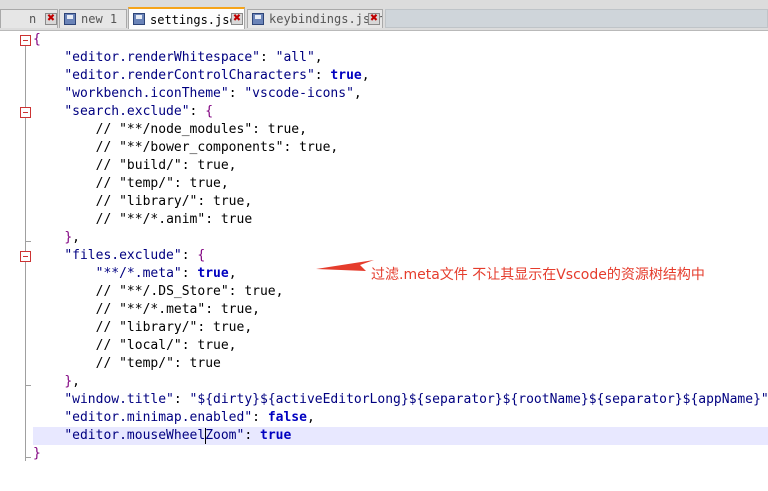  I want to click on tab-n: n ✖, so click(29, 18).